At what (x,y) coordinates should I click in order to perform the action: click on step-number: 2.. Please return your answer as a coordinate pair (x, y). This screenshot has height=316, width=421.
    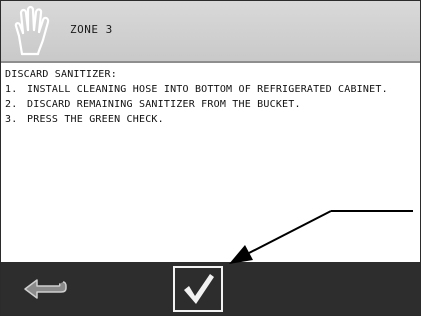
    Looking at the image, I should click on (11, 104).